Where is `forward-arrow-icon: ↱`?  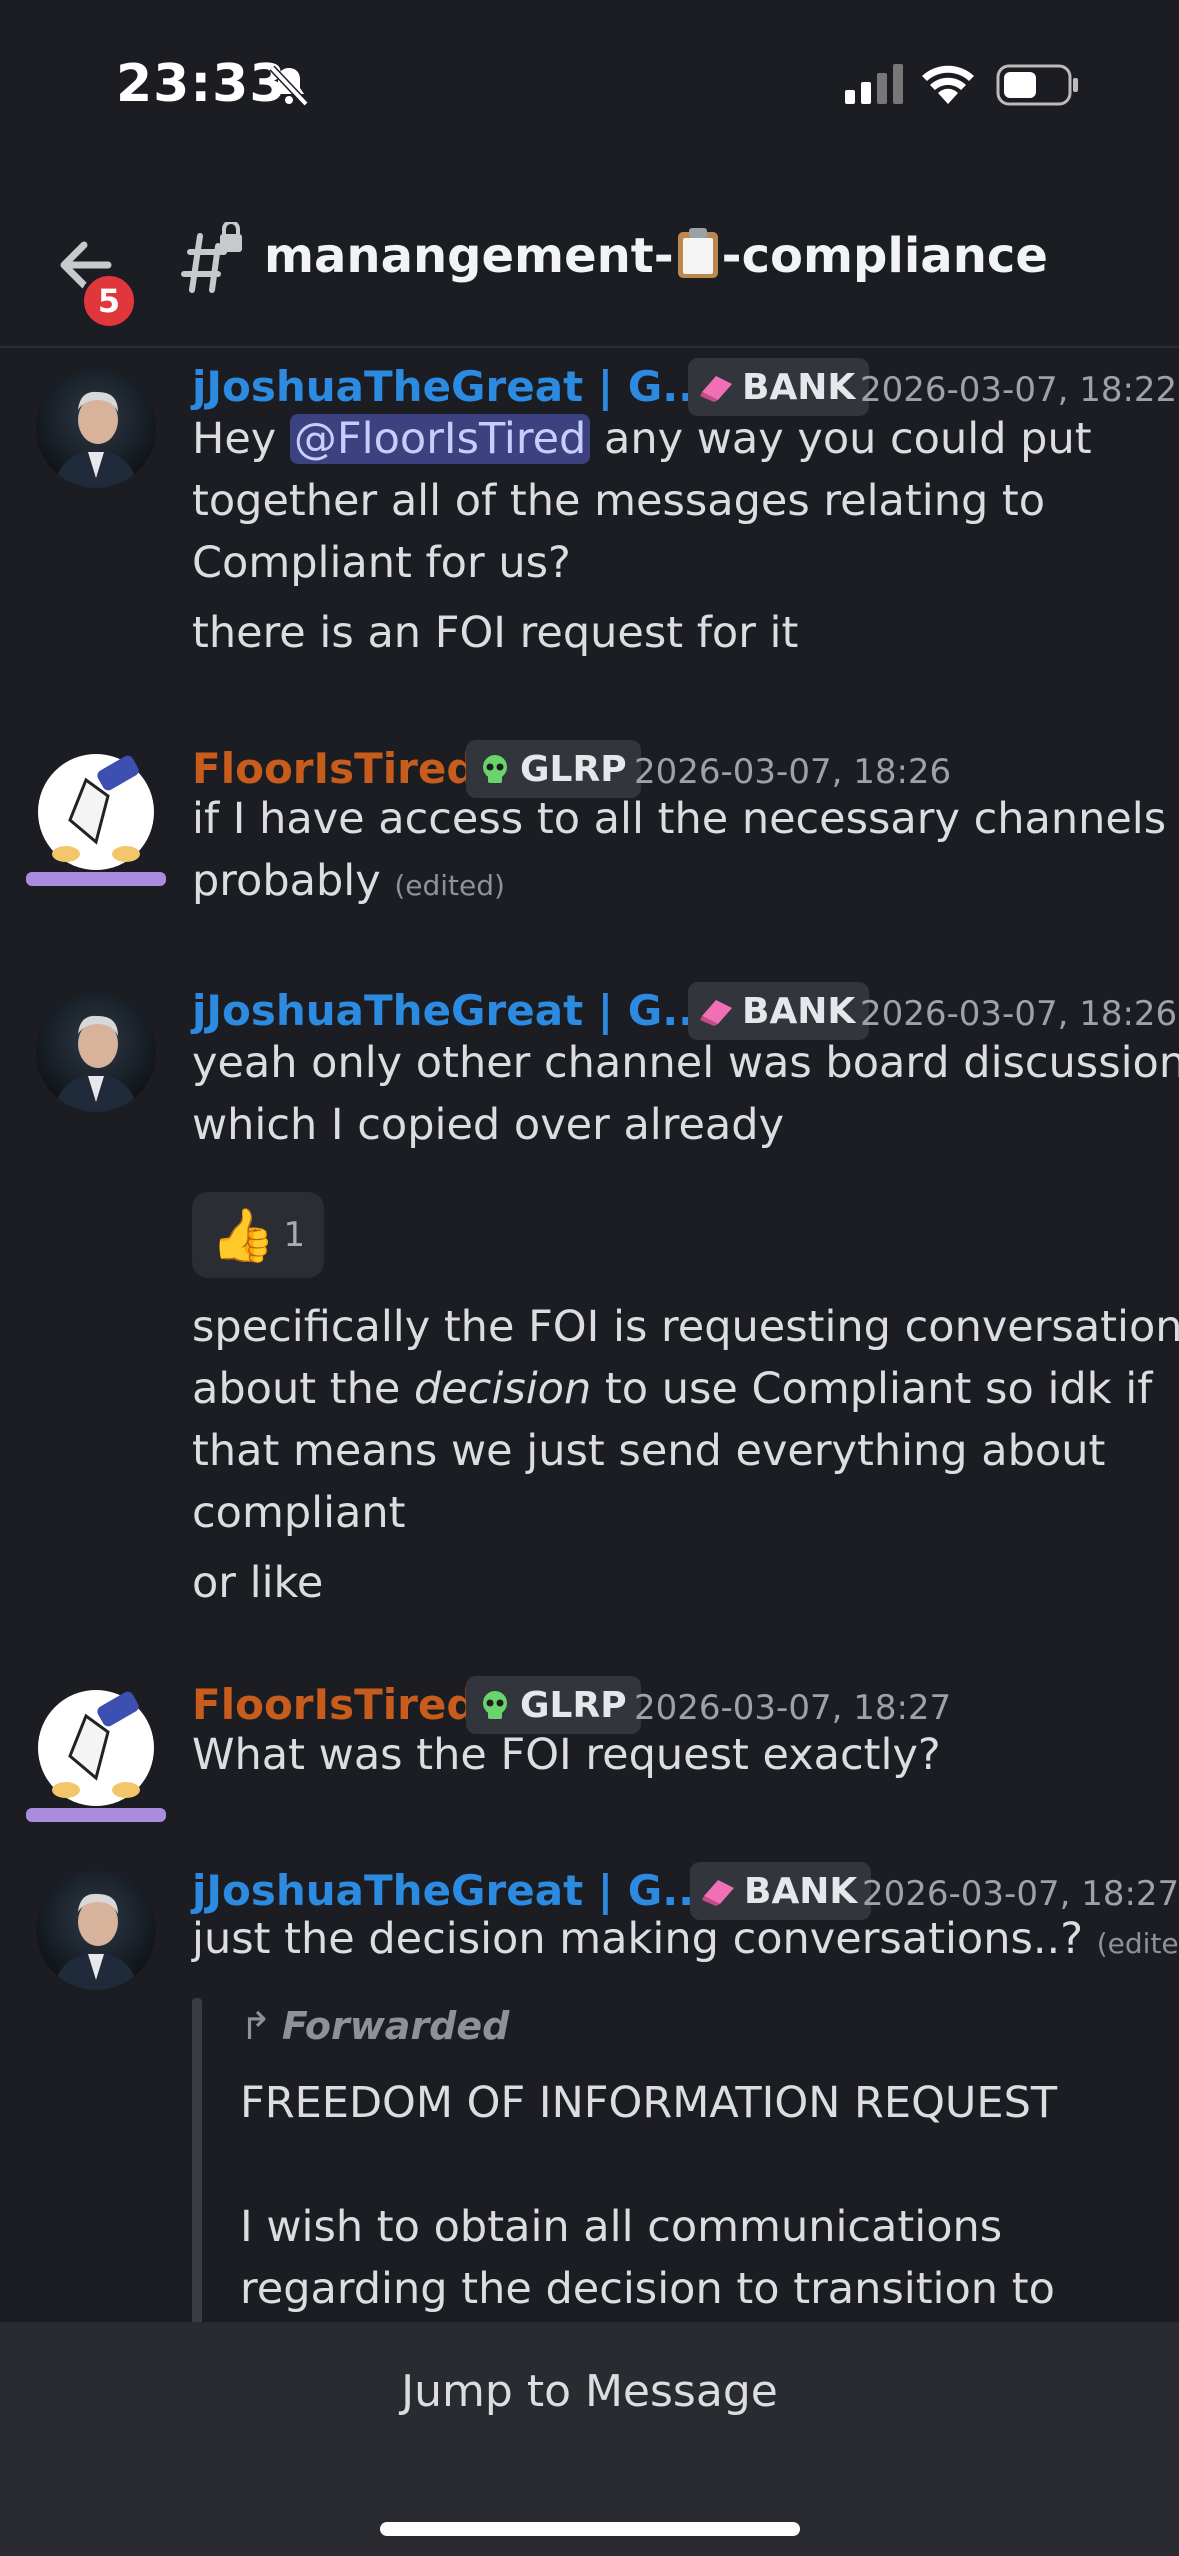 forward-arrow-icon: ↱ is located at coordinates (256, 2026).